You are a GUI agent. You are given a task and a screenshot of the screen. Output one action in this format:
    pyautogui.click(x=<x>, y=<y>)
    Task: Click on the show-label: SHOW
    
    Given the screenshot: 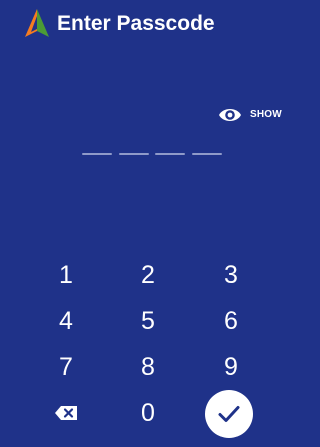 What is the action you would take?
    pyautogui.click(x=266, y=114)
    